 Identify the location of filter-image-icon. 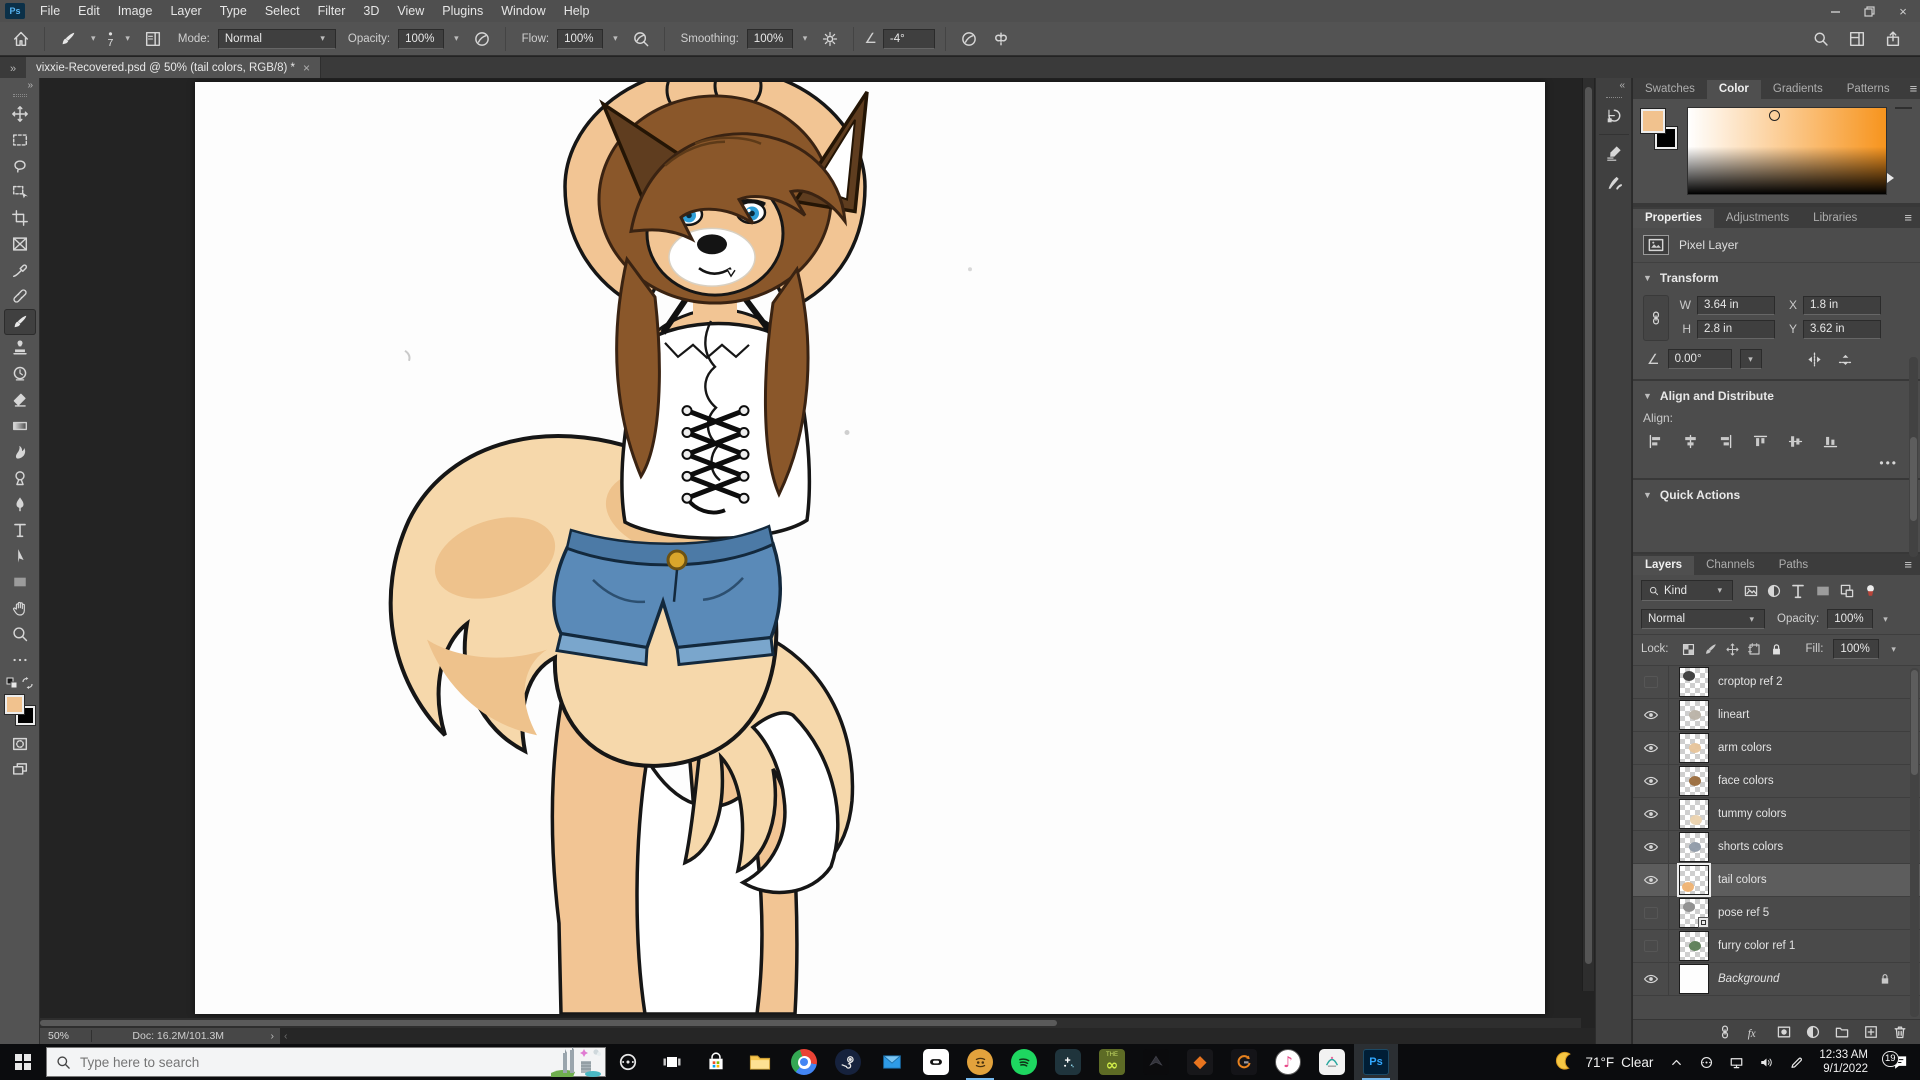
(1751, 591).